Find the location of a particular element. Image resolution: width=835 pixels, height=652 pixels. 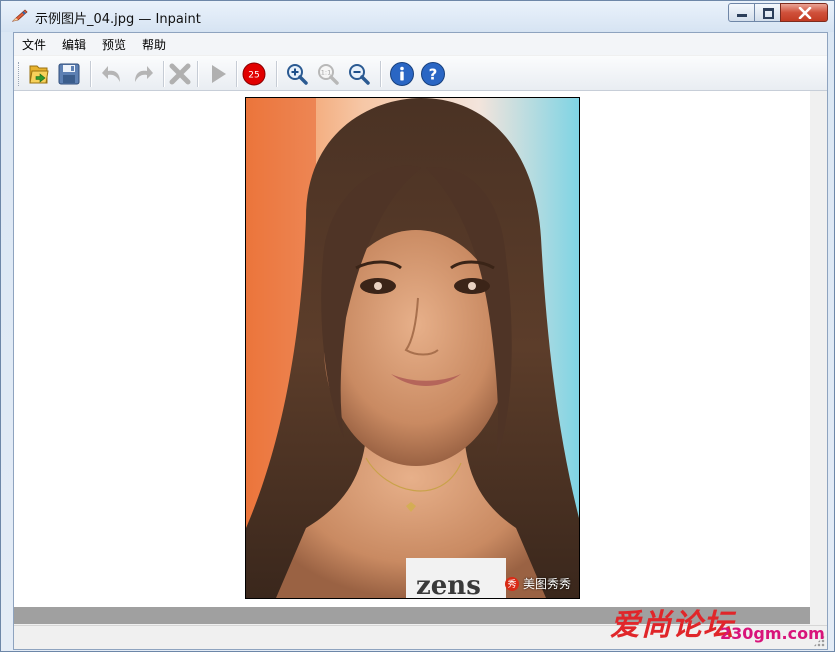

zoom-in-icon is located at coordinates (297, 74).